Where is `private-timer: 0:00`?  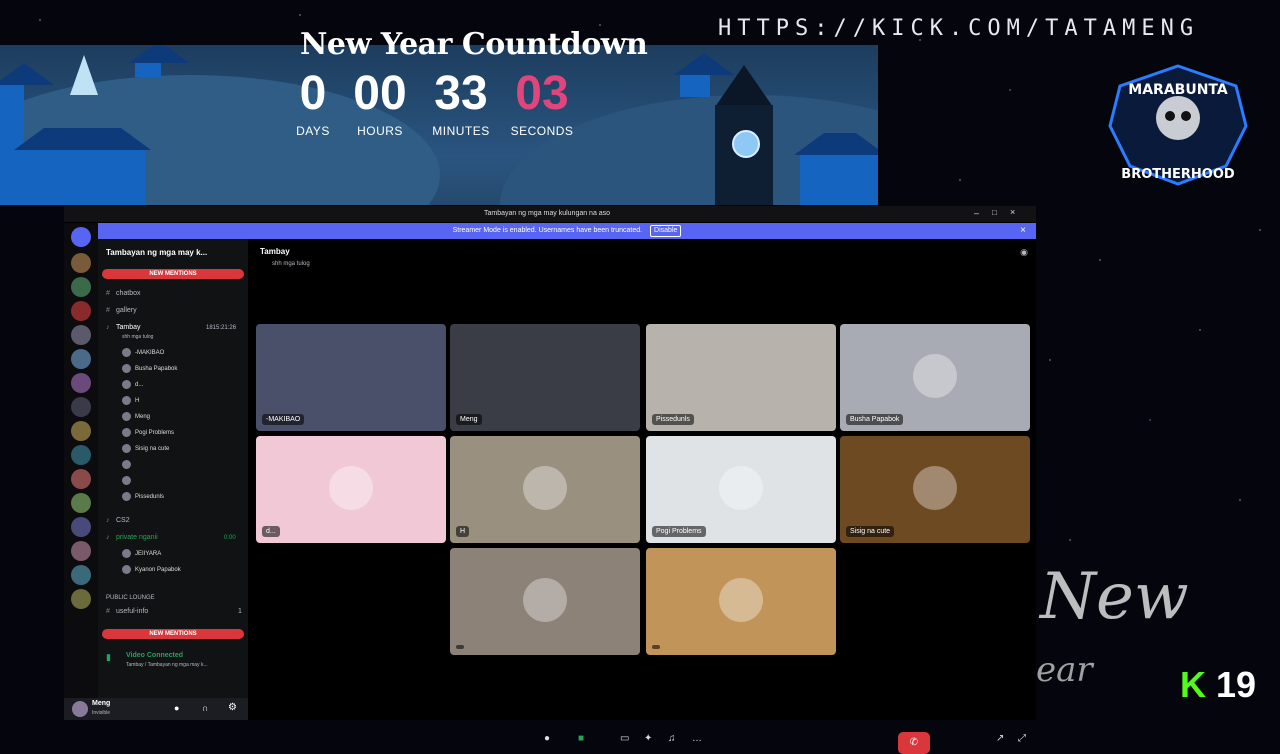
private-timer: 0:00 is located at coordinates (230, 538).